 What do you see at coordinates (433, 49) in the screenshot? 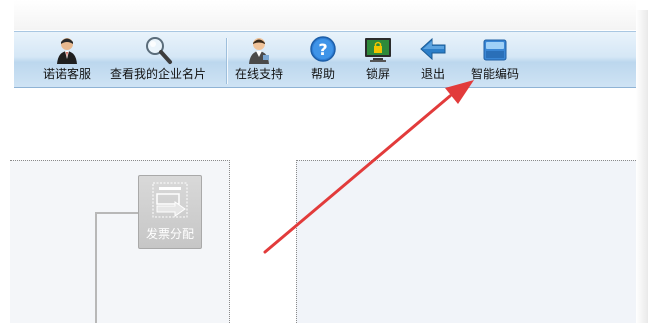
I see `exit-arrow-icon` at bounding box center [433, 49].